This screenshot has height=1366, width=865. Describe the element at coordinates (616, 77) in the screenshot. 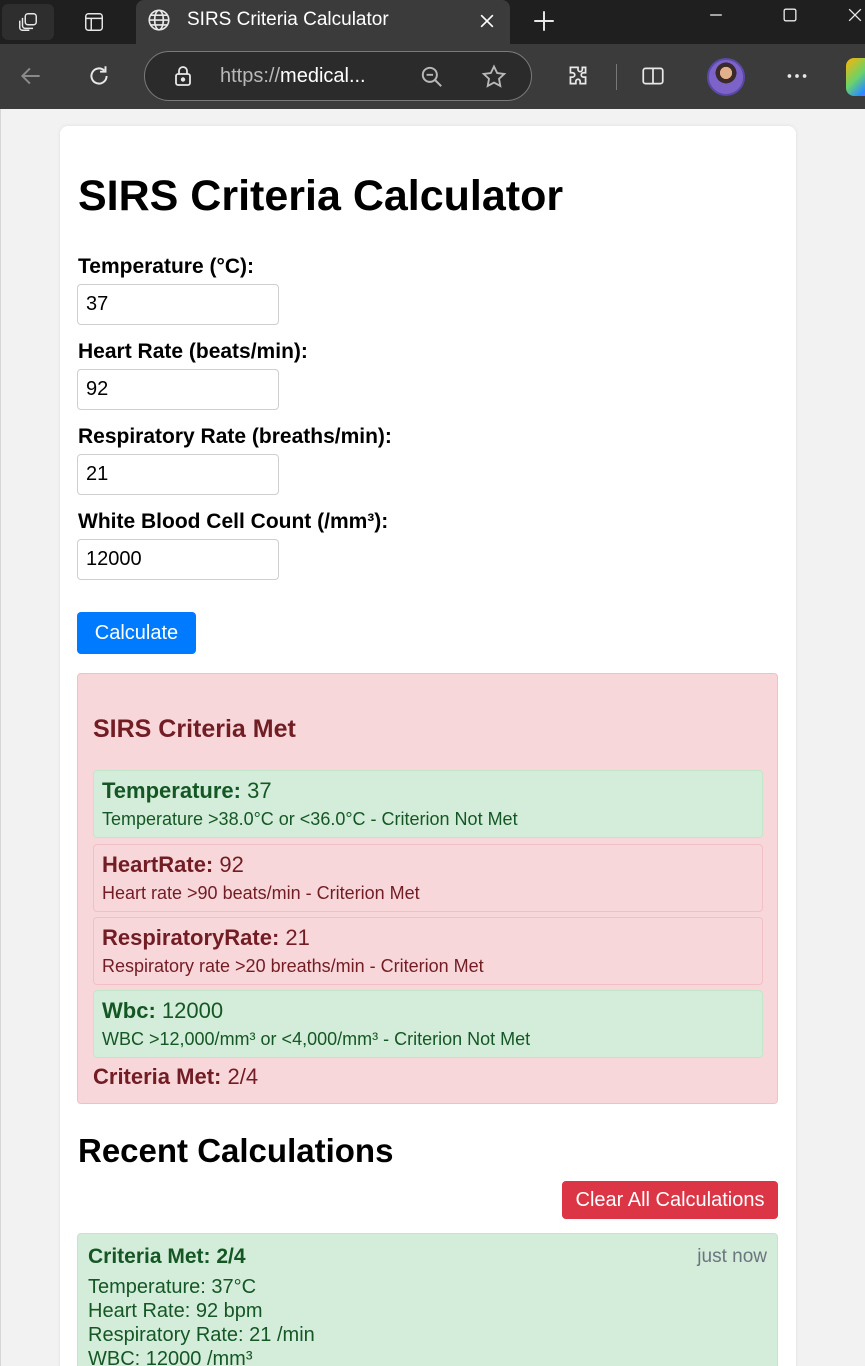

I see `toolbar-divider` at that location.